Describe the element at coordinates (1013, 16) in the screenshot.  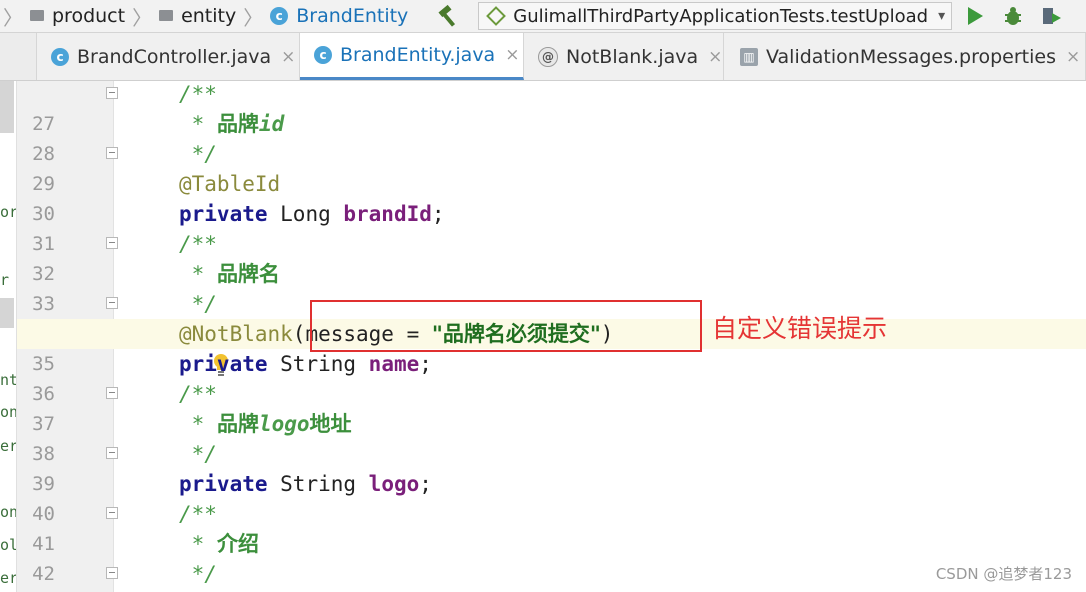
I see `debug-button` at that location.